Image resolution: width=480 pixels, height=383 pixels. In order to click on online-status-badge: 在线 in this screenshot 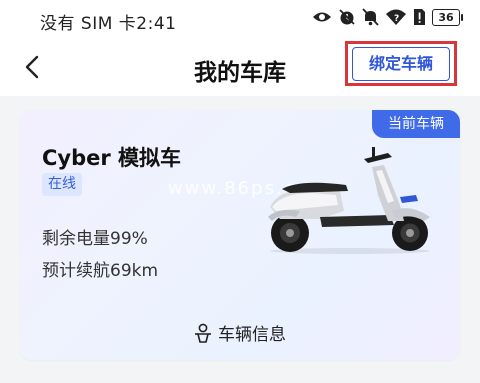, I will do `click(62, 184)`.